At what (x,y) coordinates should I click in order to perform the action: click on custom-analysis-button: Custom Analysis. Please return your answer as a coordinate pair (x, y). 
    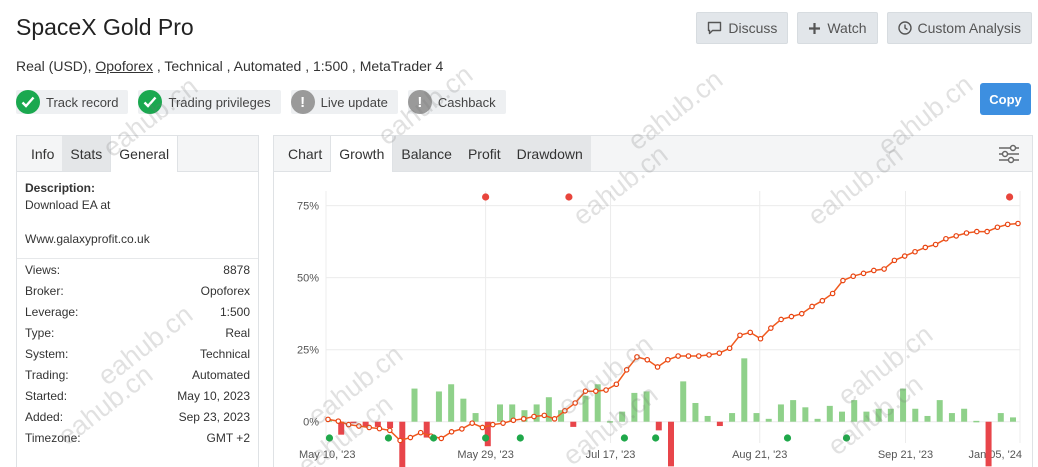
    Looking at the image, I should click on (959, 28).